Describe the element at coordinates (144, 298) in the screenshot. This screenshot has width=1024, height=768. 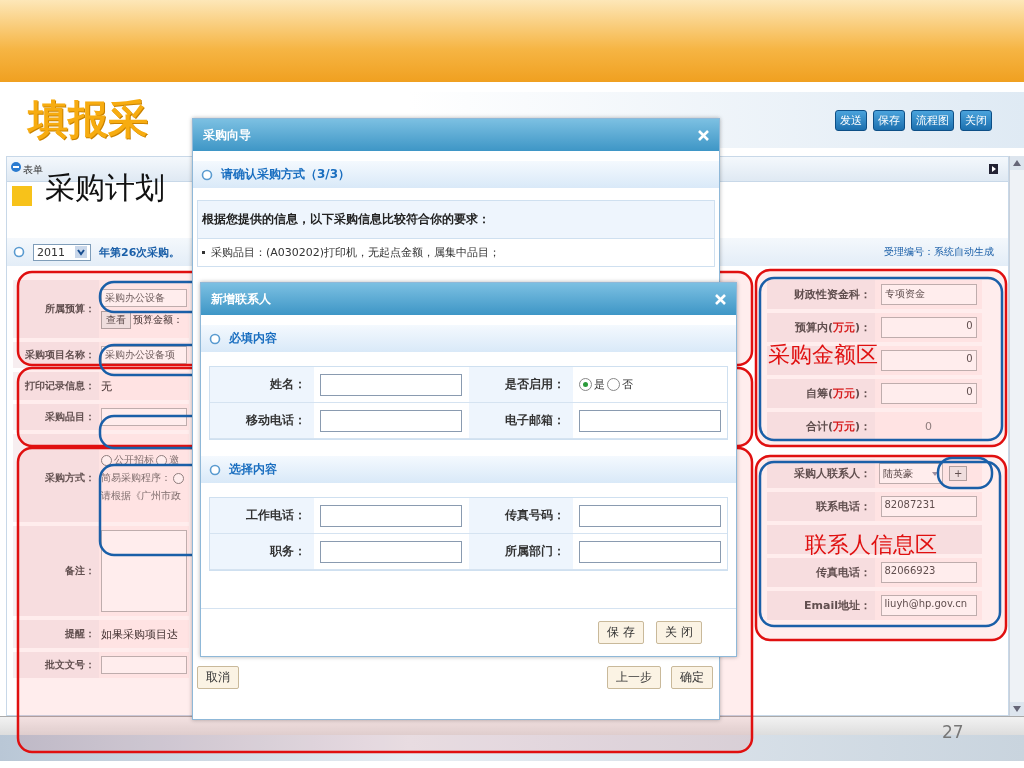
I see `budget-field: 采购办公设备` at that location.